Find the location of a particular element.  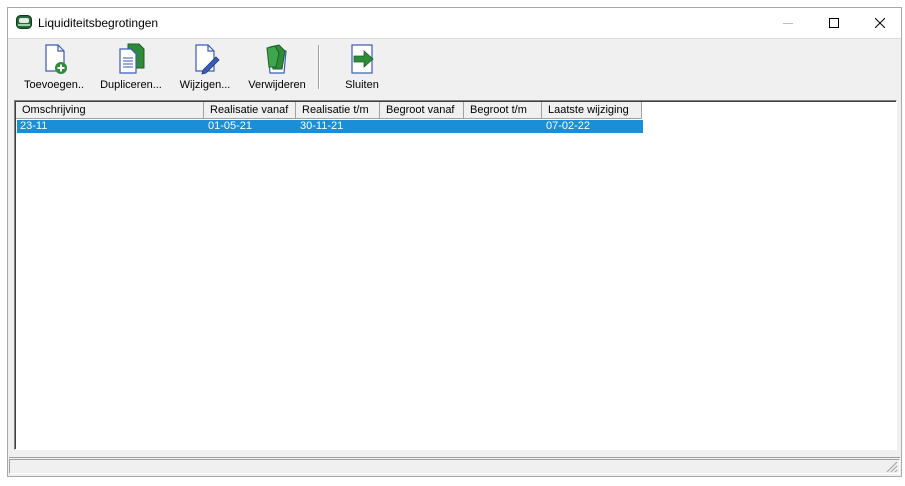

minimize-button is located at coordinates (788, 23).